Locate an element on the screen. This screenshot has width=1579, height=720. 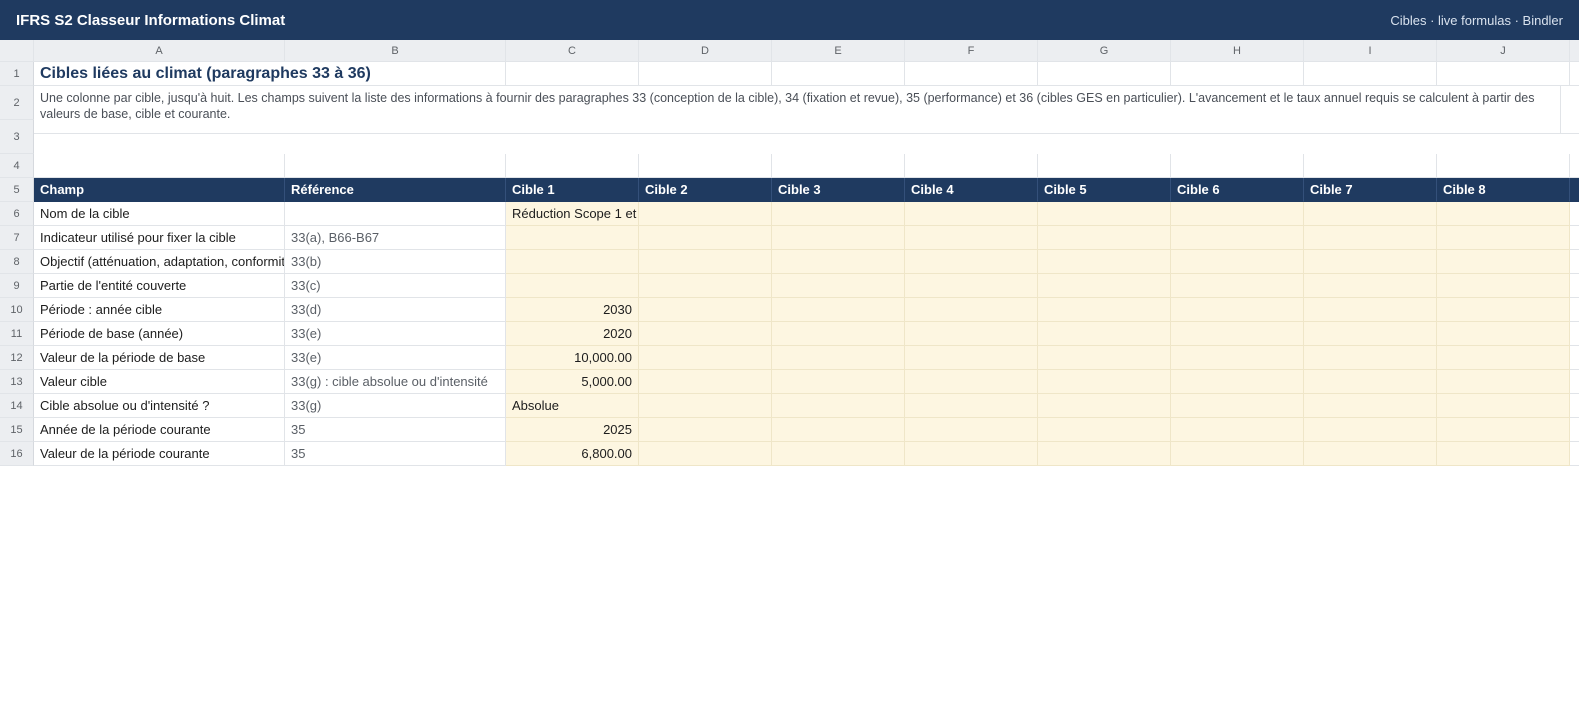
header-target-4: Cible 4 is located at coordinates (971, 190).